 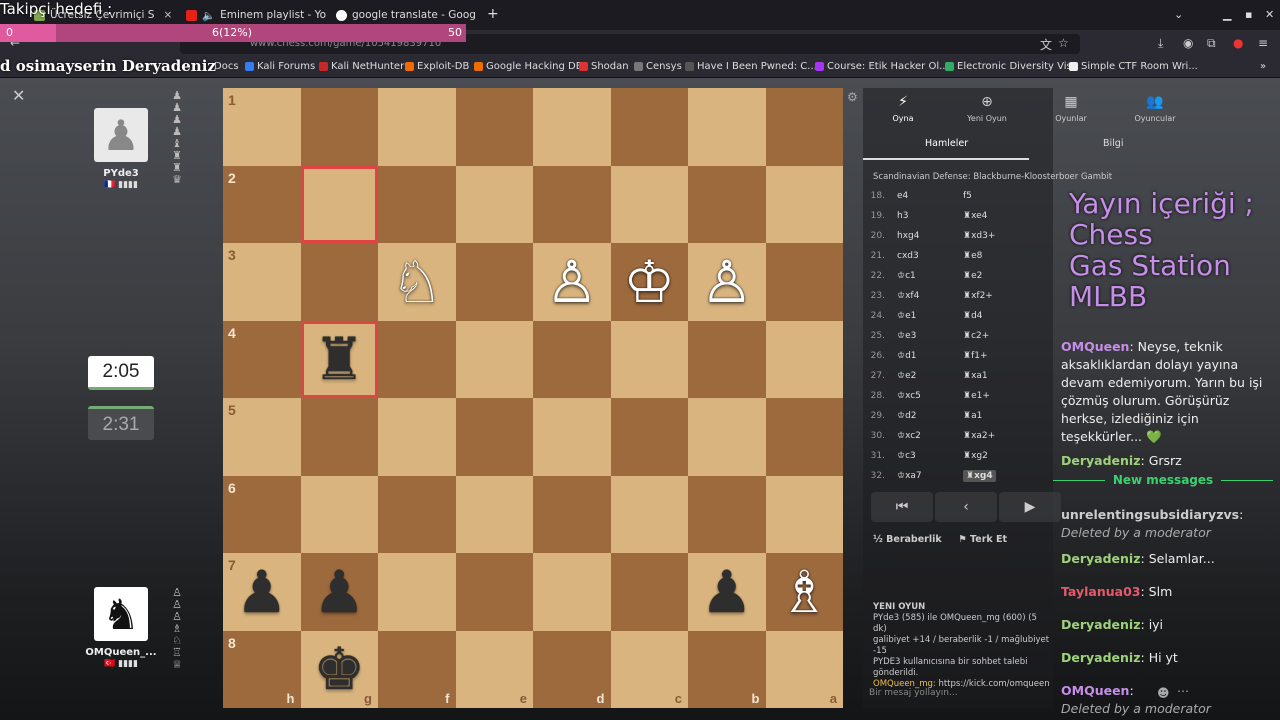 I want to click on board-square: 8h, so click(x=262, y=669).